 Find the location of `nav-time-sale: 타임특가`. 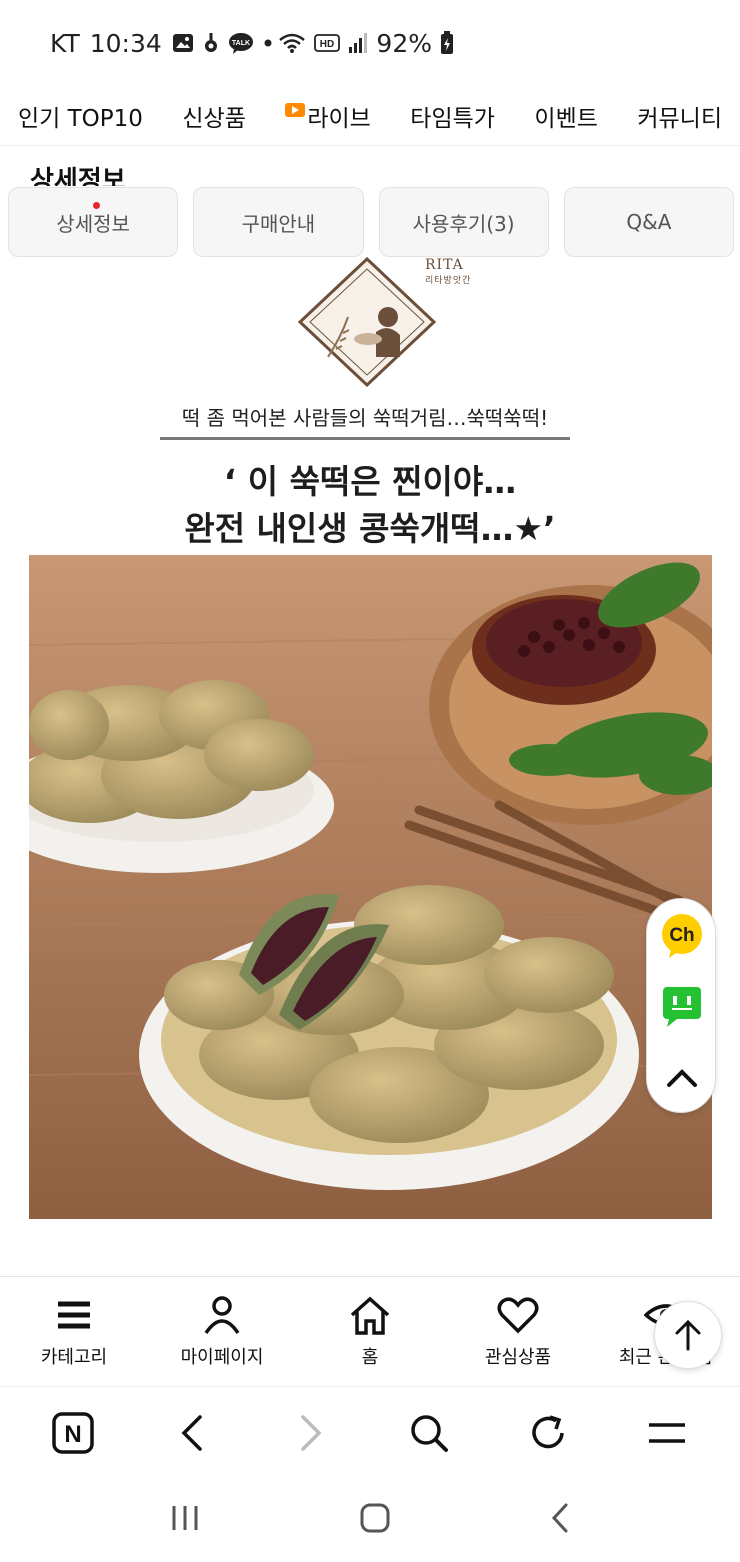

nav-time-sale: 타임특가 is located at coordinates (452, 116).